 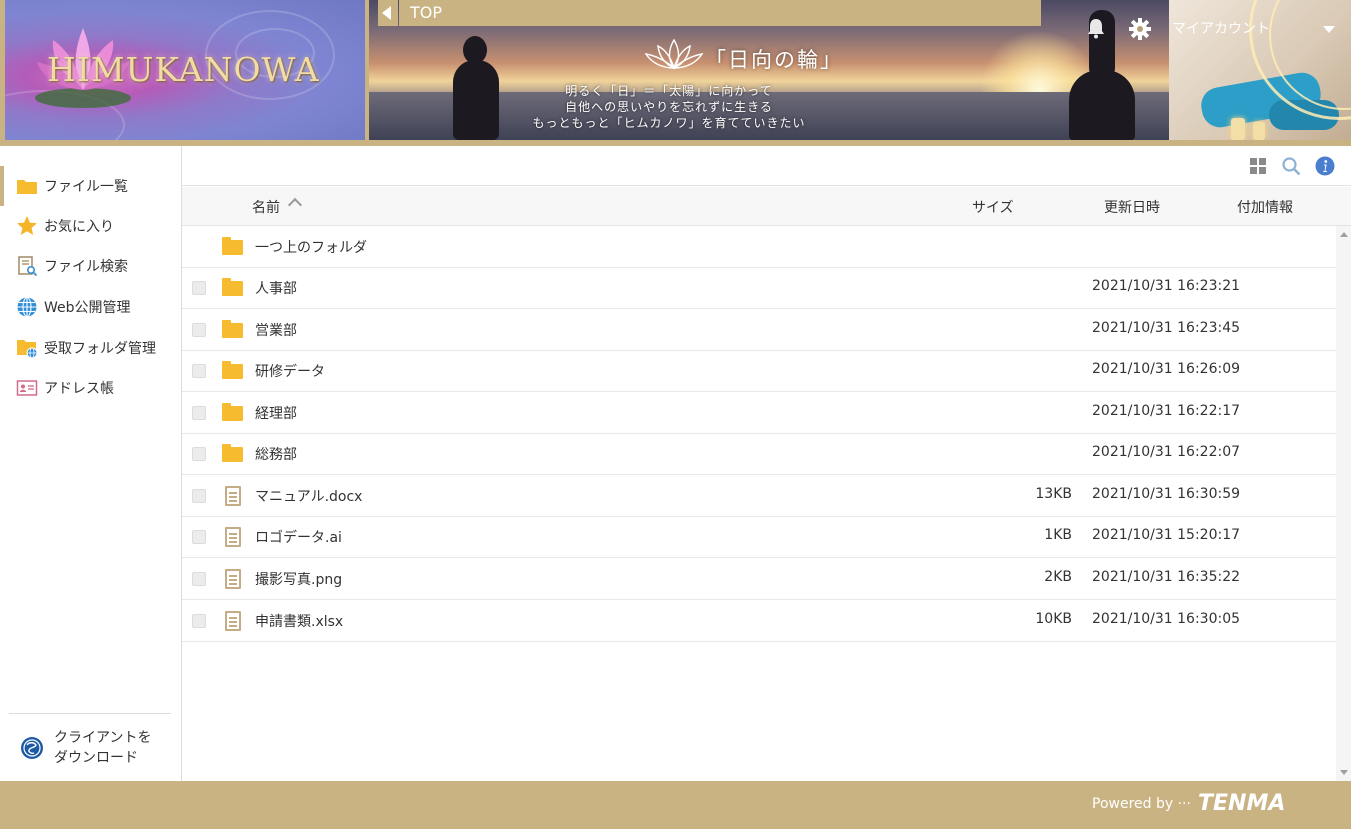 I want to click on back-button, so click(x=388, y=13).